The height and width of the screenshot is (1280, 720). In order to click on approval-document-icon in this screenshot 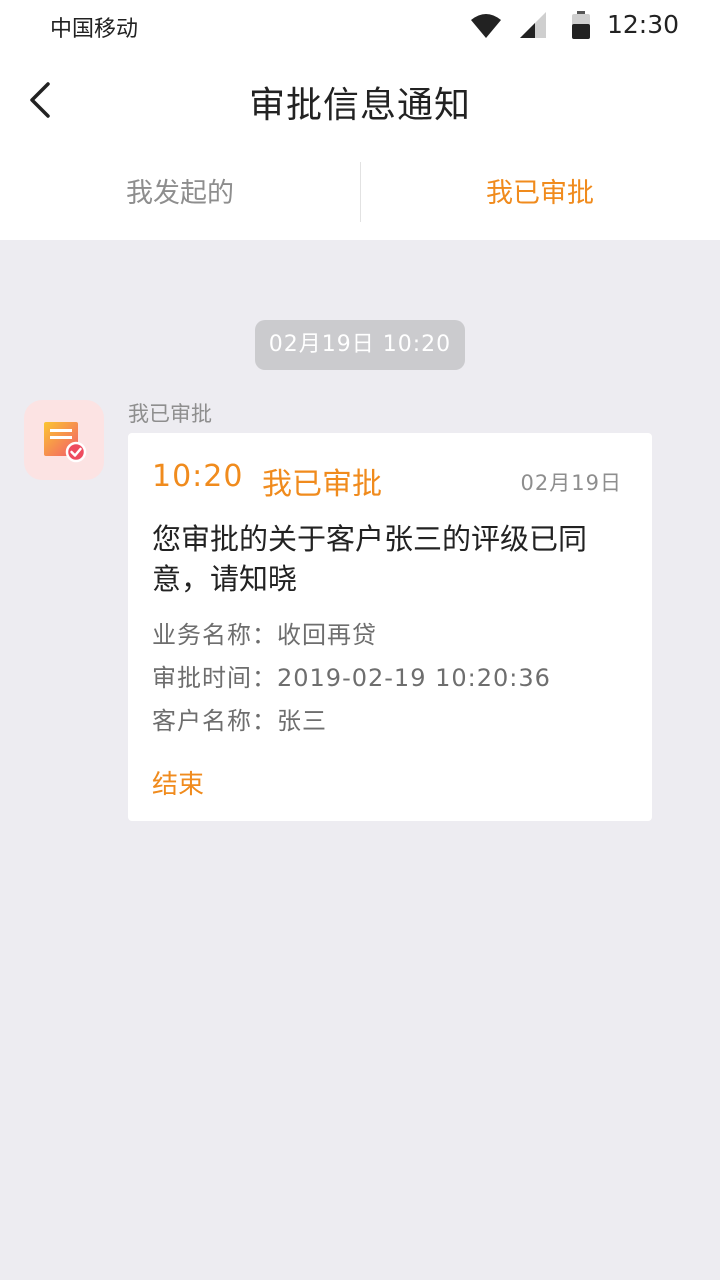, I will do `click(65, 442)`.